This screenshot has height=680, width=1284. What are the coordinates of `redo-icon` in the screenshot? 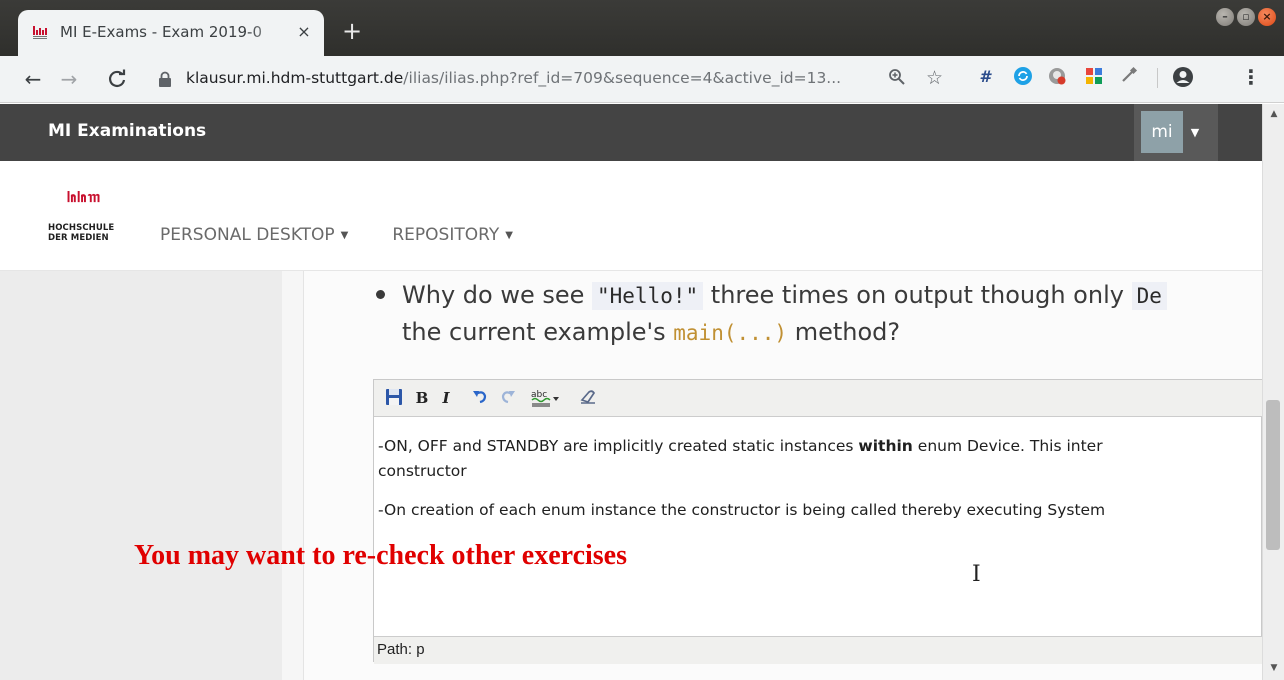 It's located at (508, 397).